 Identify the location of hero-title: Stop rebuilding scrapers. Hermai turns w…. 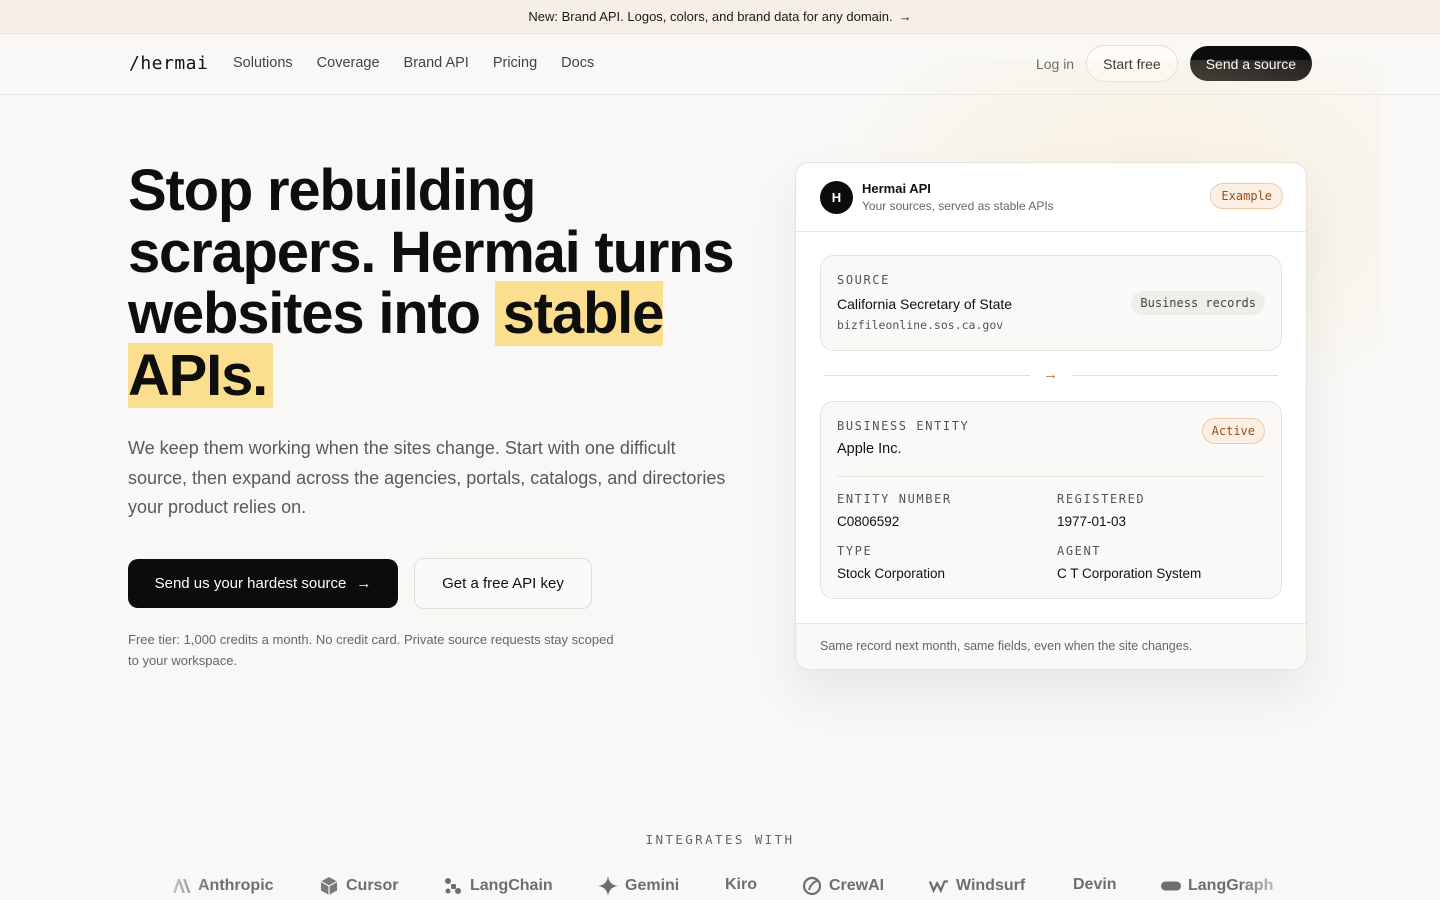
(438, 284).